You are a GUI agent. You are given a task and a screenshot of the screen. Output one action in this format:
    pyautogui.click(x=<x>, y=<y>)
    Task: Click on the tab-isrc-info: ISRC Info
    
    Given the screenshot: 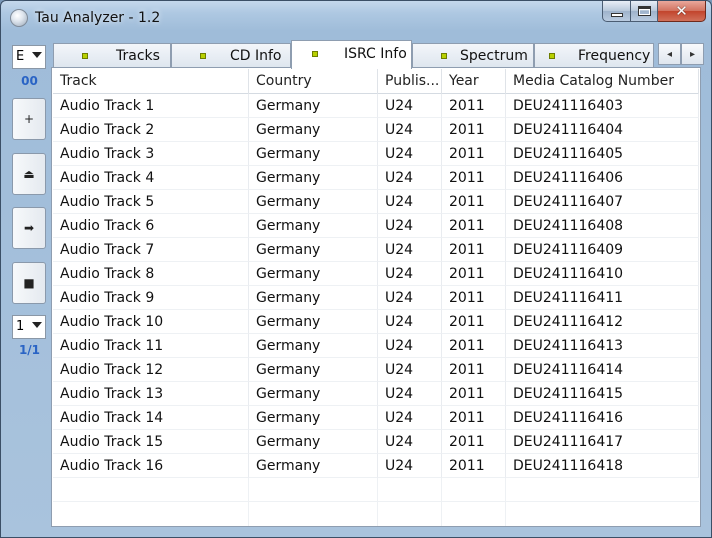 What is the action you would take?
    pyautogui.click(x=351, y=54)
    